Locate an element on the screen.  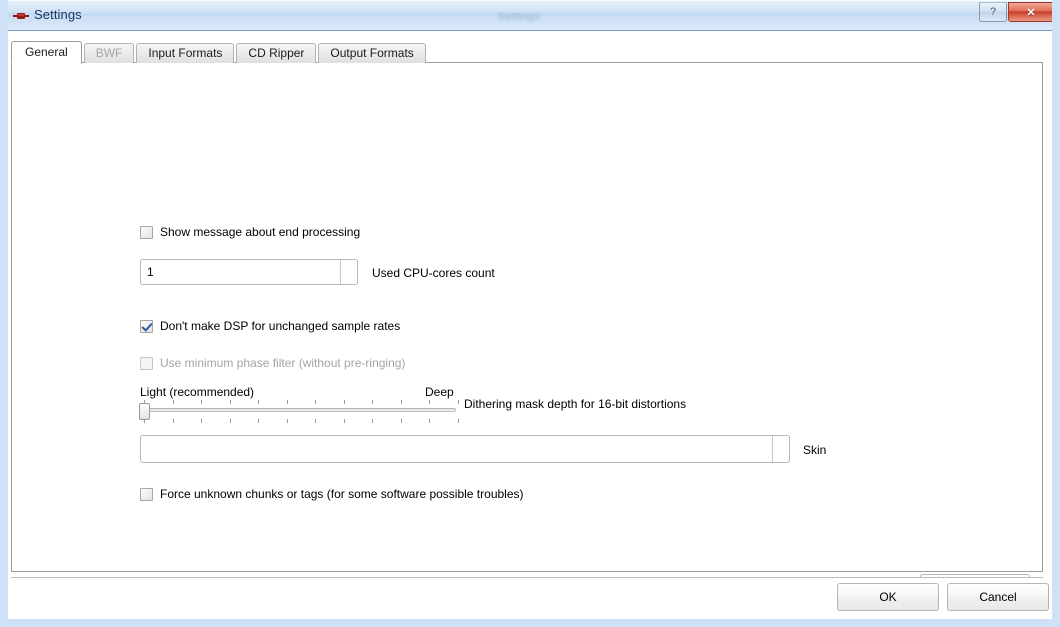
no-dsp-checkbox is located at coordinates (146, 326).